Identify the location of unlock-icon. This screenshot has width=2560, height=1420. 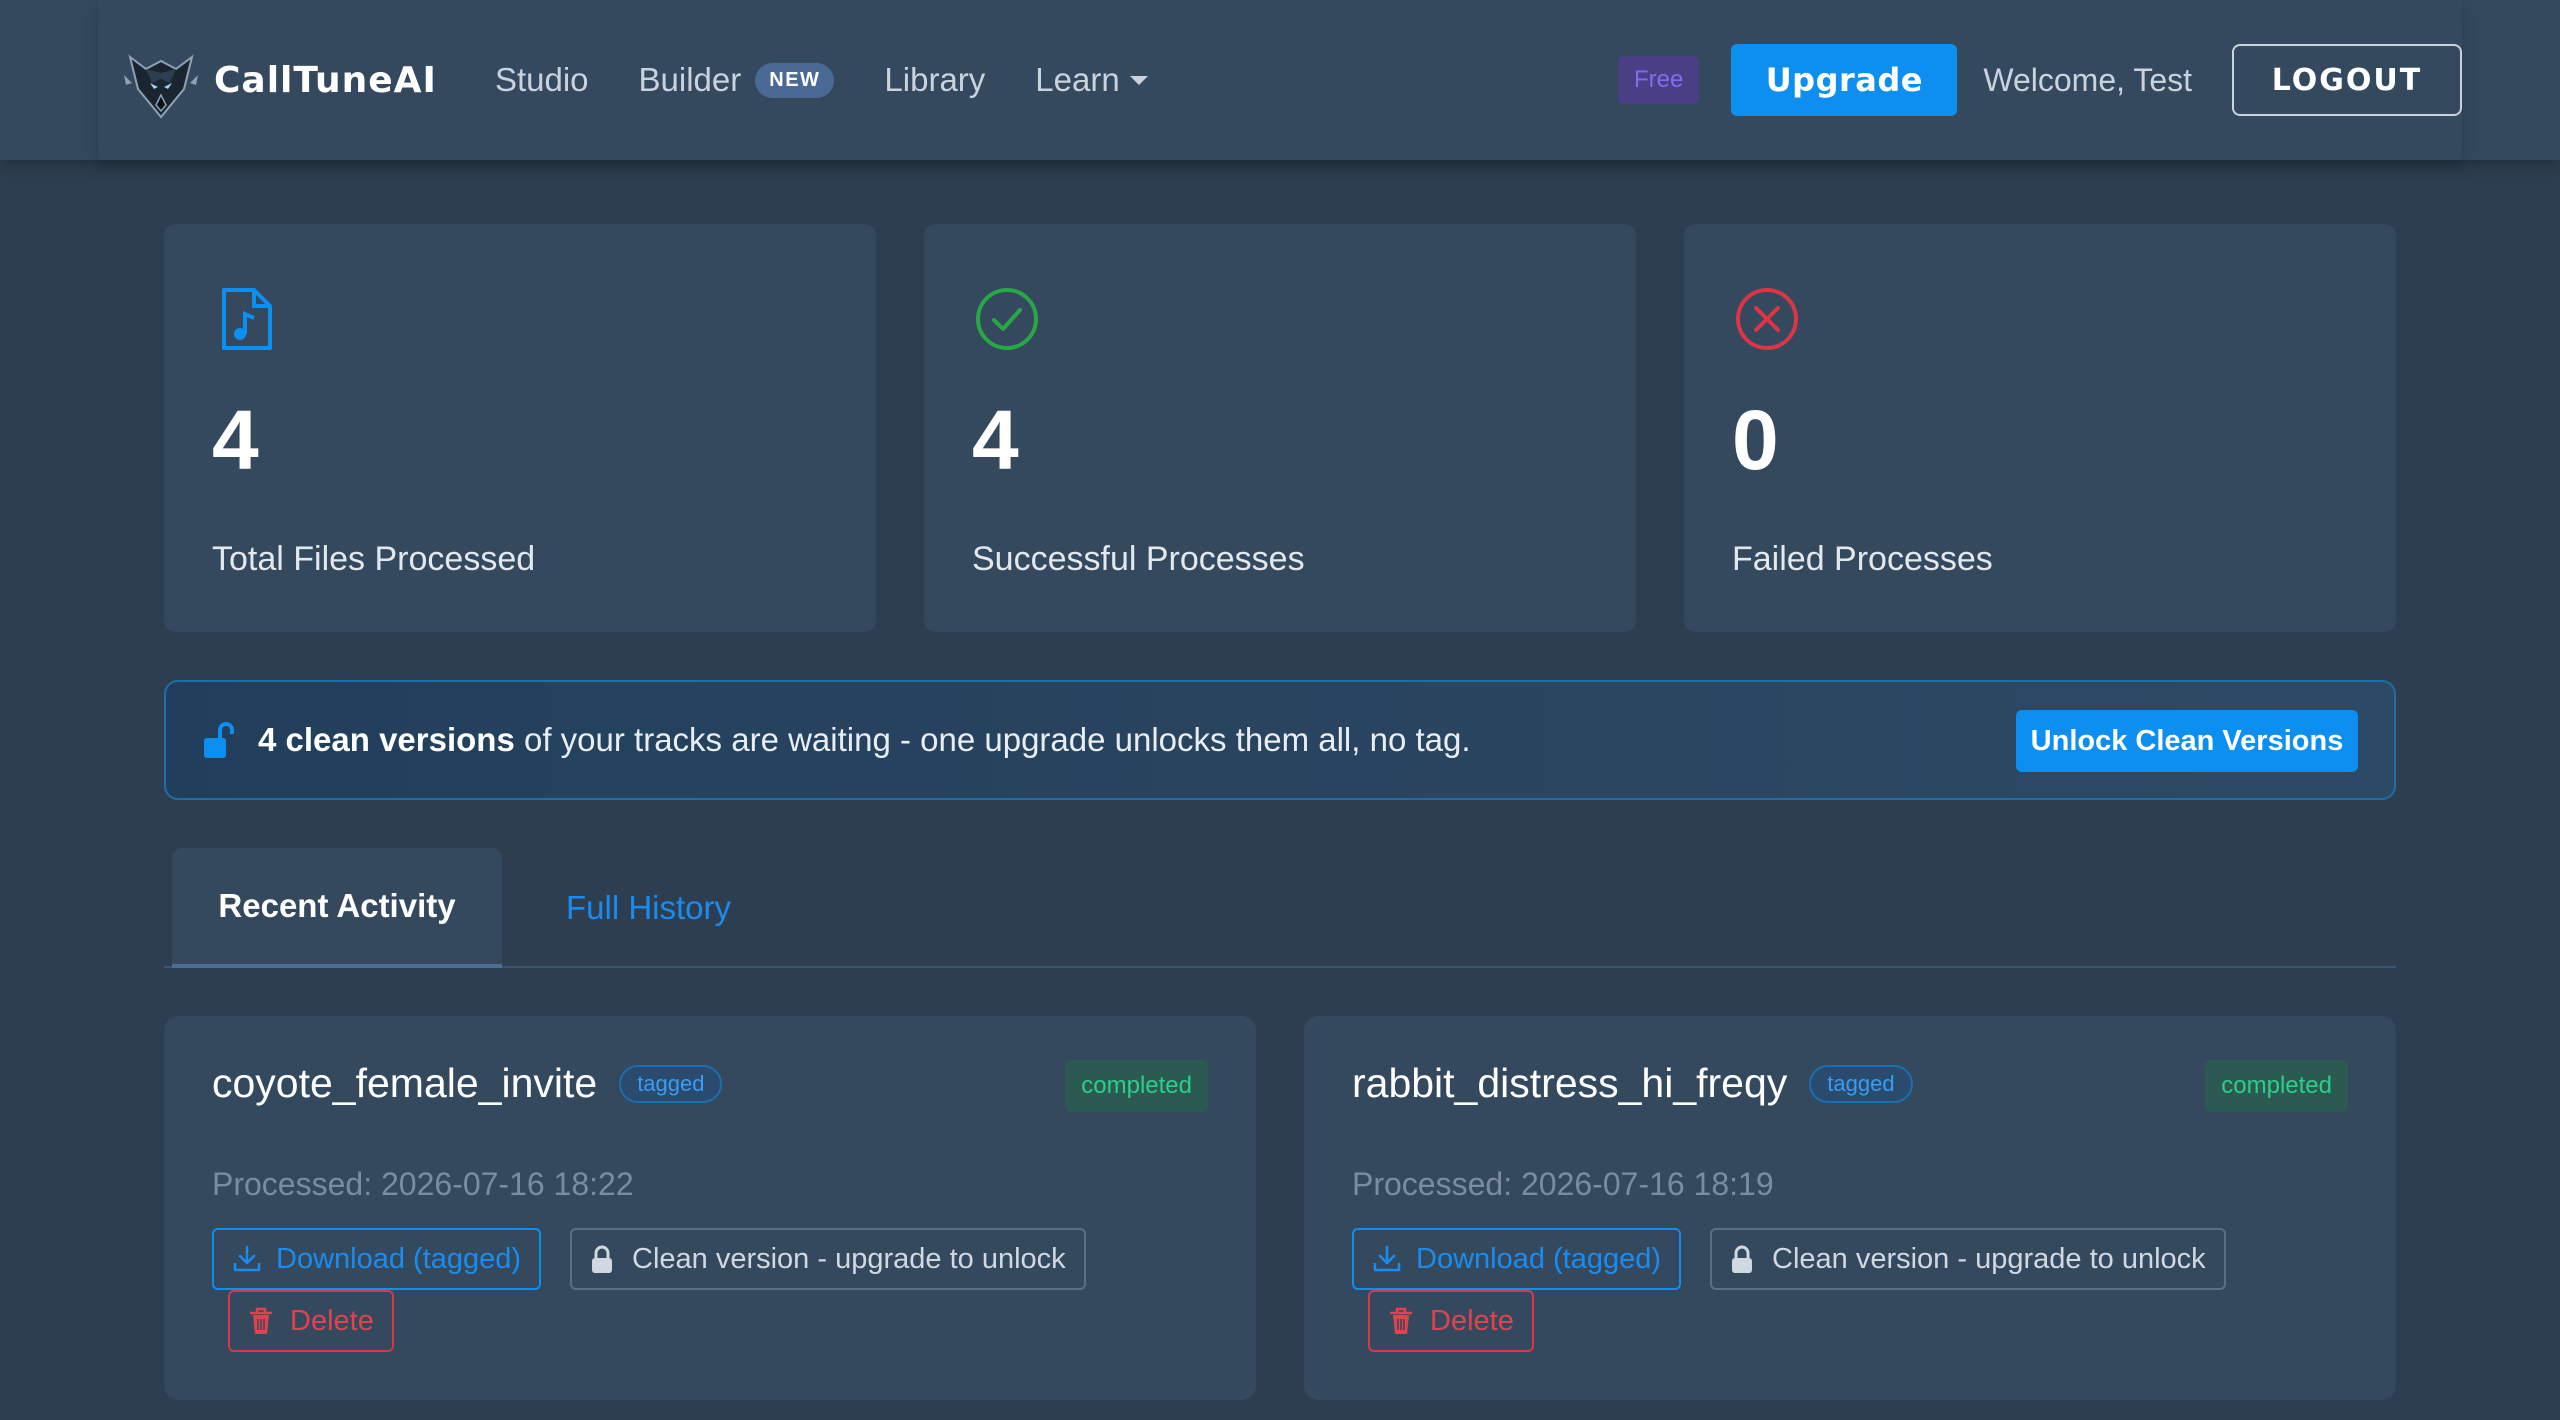
(219, 740).